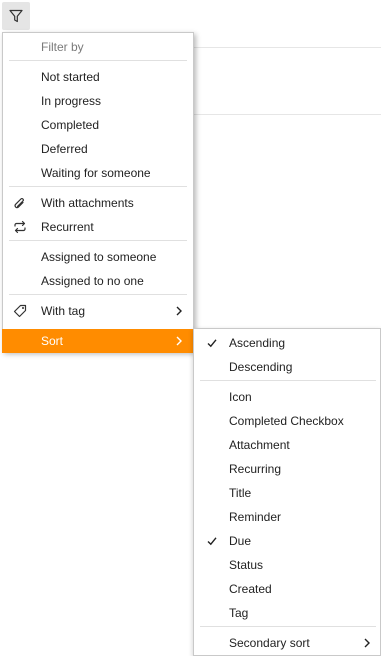 Image resolution: width=381 pixels, height=656 pixels. Describe the element at coordinates (239, 613) in the screenshot. I see `sort-field-label: Tag` at that location.